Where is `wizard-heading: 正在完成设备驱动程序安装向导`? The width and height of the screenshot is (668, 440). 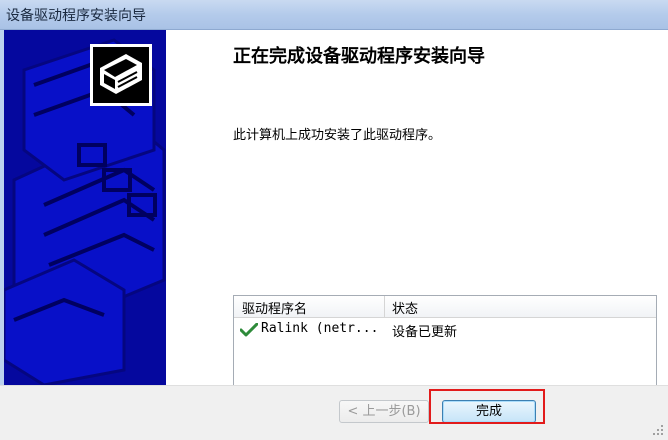
wizard-heading: 正在完成设备驱动程序安装向导 is located at coordinates (359, 56).